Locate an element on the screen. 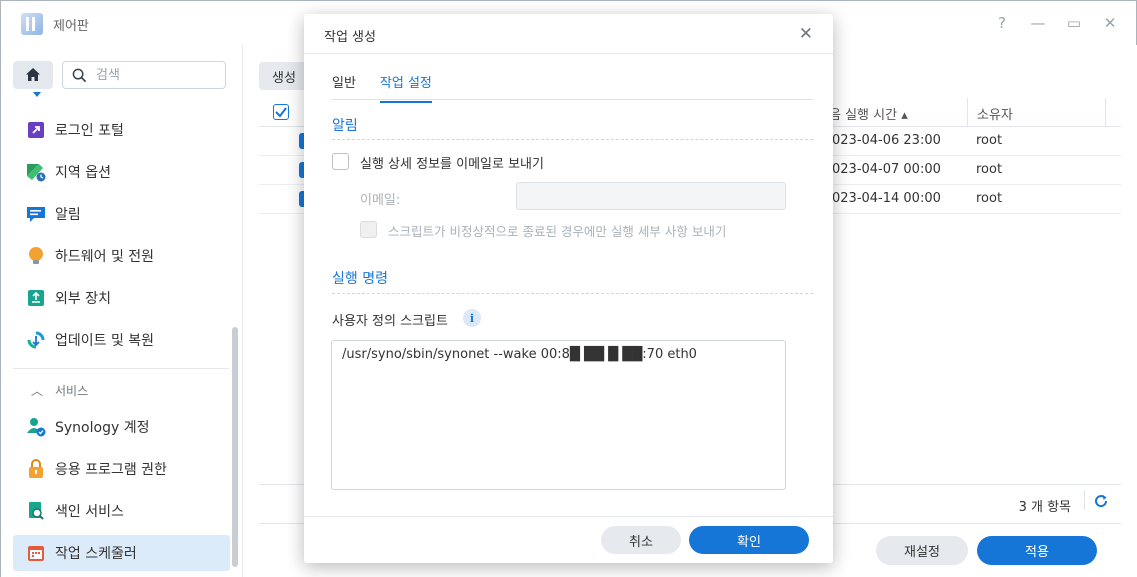  user-script-label: 사용자 정의 스크립트 is located at coordinates (390, 321).